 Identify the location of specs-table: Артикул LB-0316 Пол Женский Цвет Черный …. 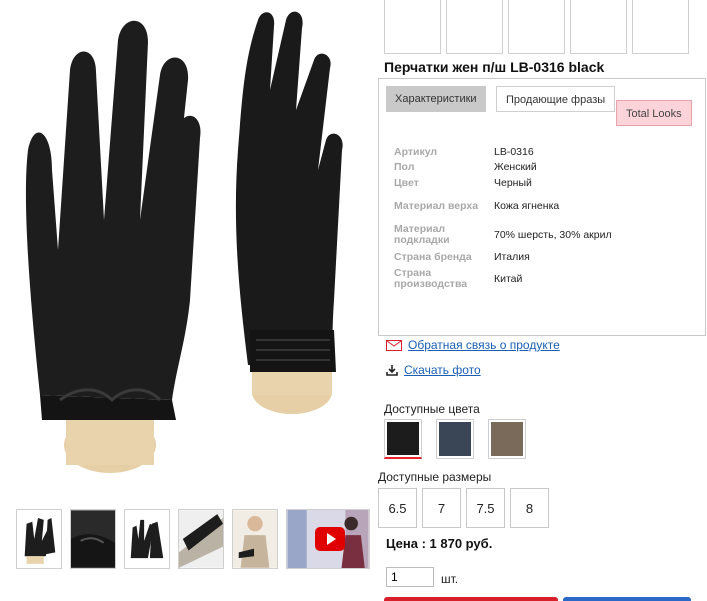
(544, 219).